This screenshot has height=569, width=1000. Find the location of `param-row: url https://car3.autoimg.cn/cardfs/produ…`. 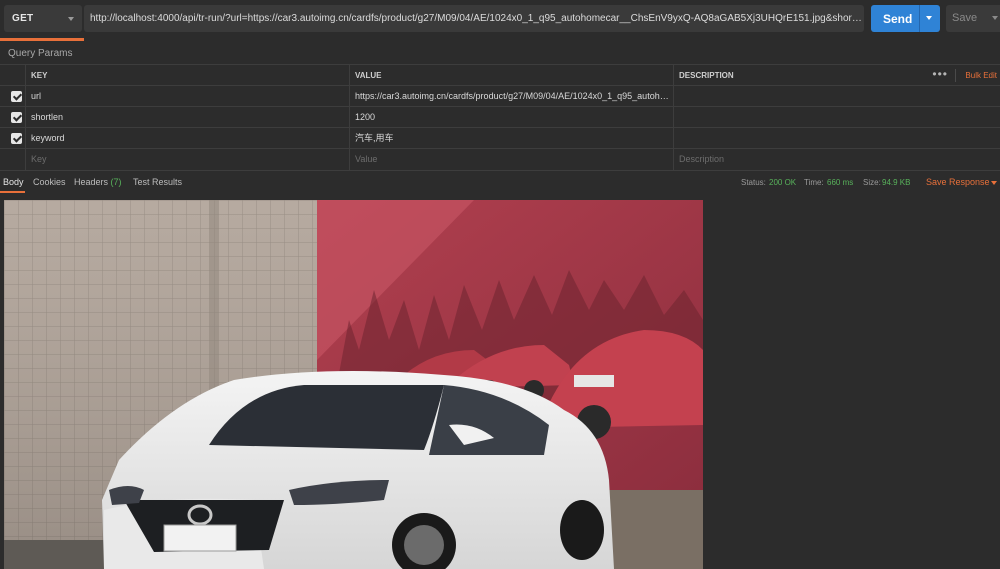

param-row: url https://car3.autoimg.cn/cardfs/produ… is located at coordinates (500, 96).